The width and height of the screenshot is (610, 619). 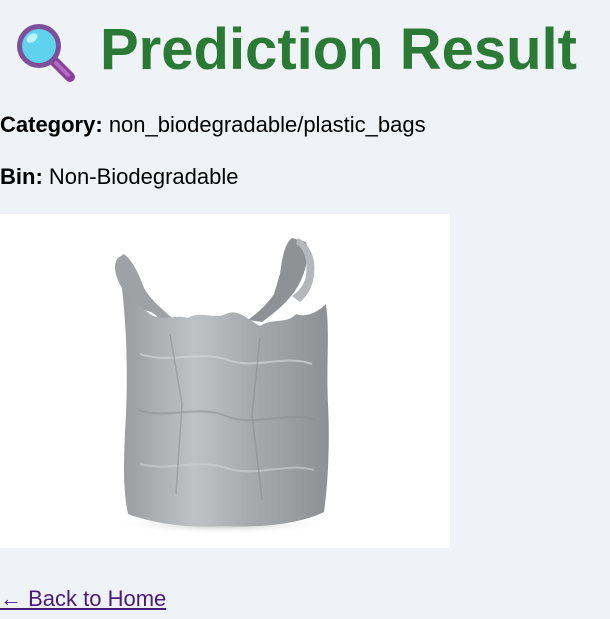 What do you see at coordinates (338, 49) in the screenshot?
I see `page-title: Prediction Result` at bounding box center [338, 49].